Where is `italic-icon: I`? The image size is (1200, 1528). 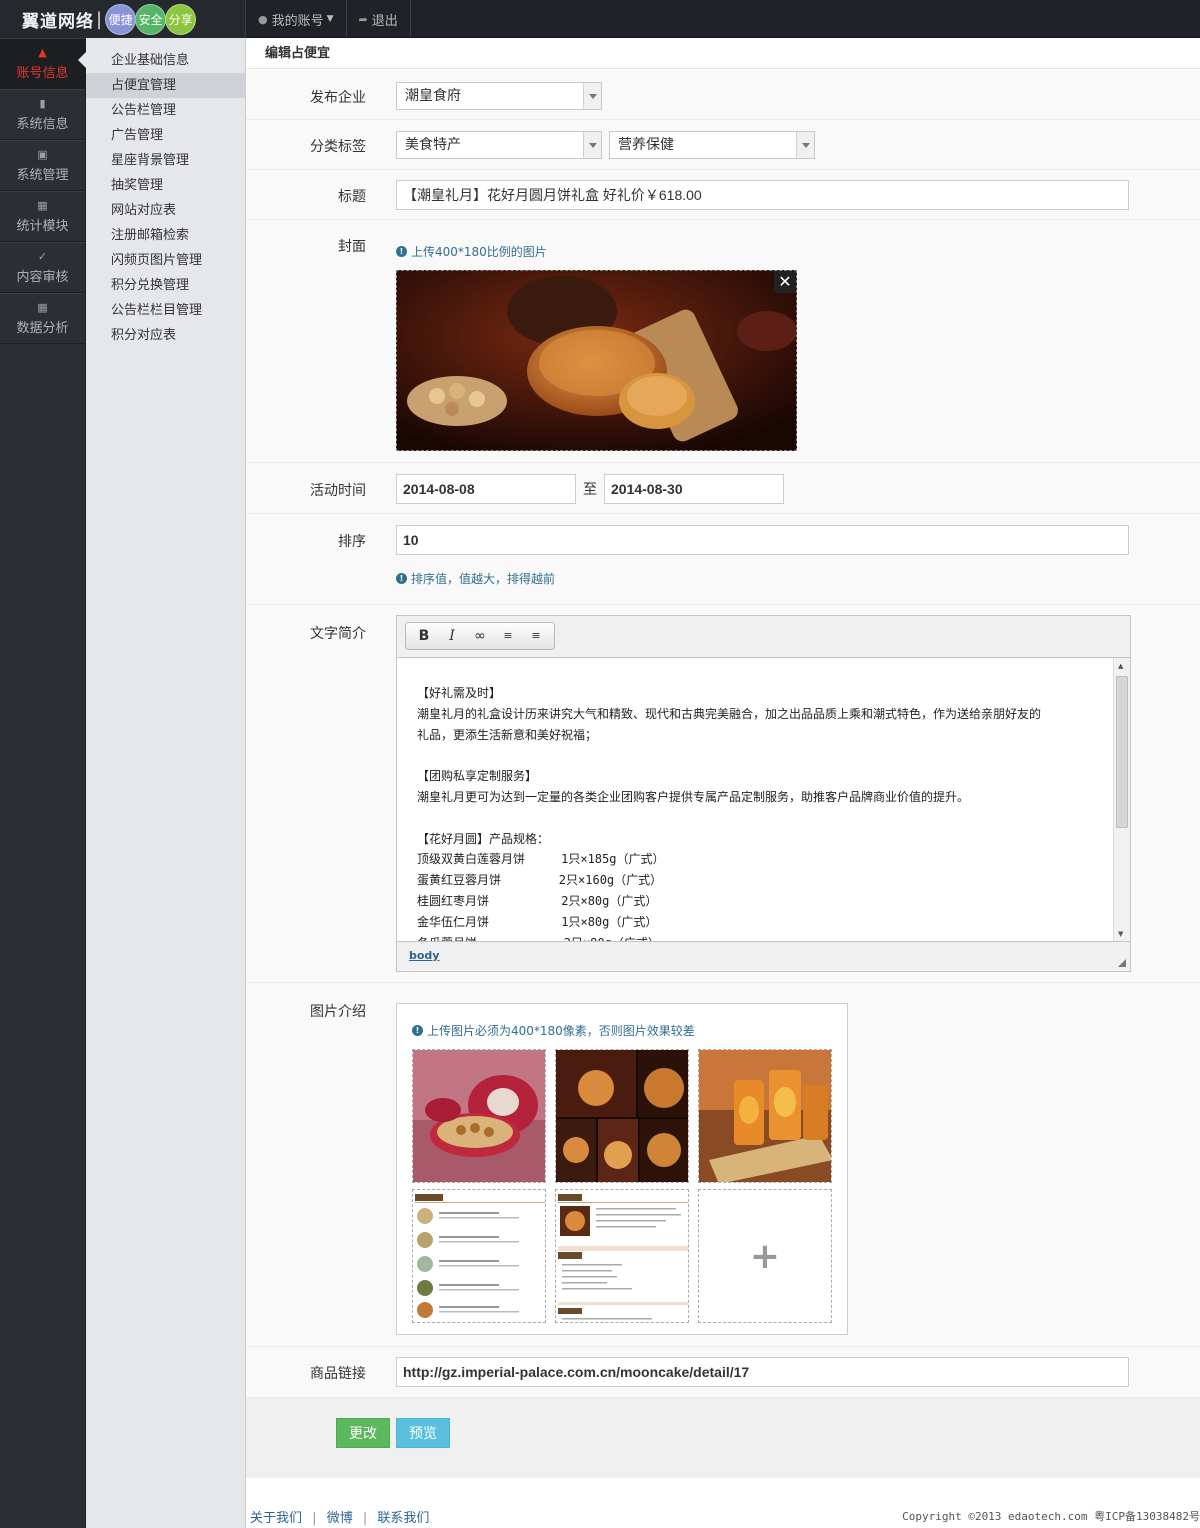
italic-icon: I is located at coordinates (452, 636).